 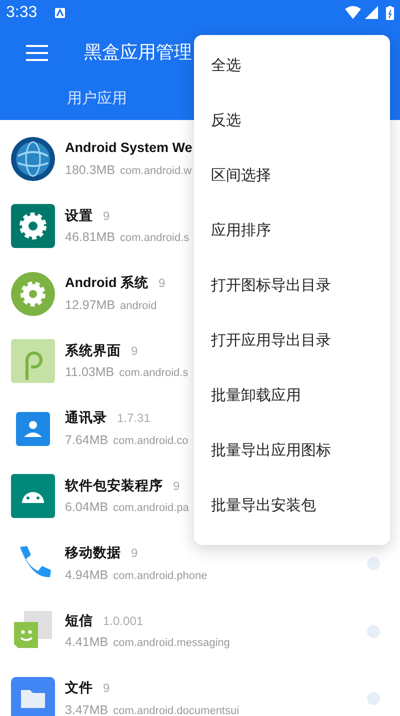 I want to click on app-version: 1.7.31, so click(x=133, y=419).